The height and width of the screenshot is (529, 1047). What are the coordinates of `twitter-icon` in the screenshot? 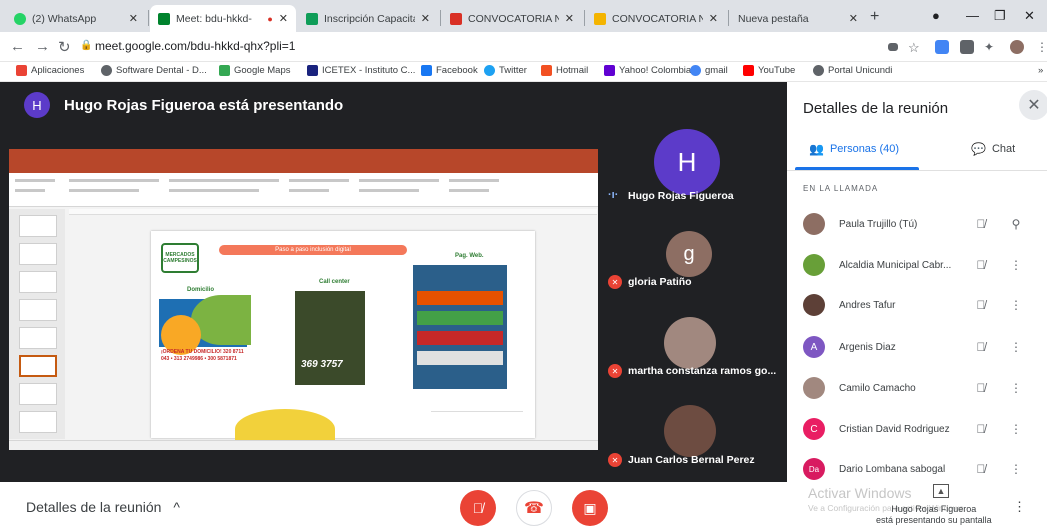 It's located at (489, 70).